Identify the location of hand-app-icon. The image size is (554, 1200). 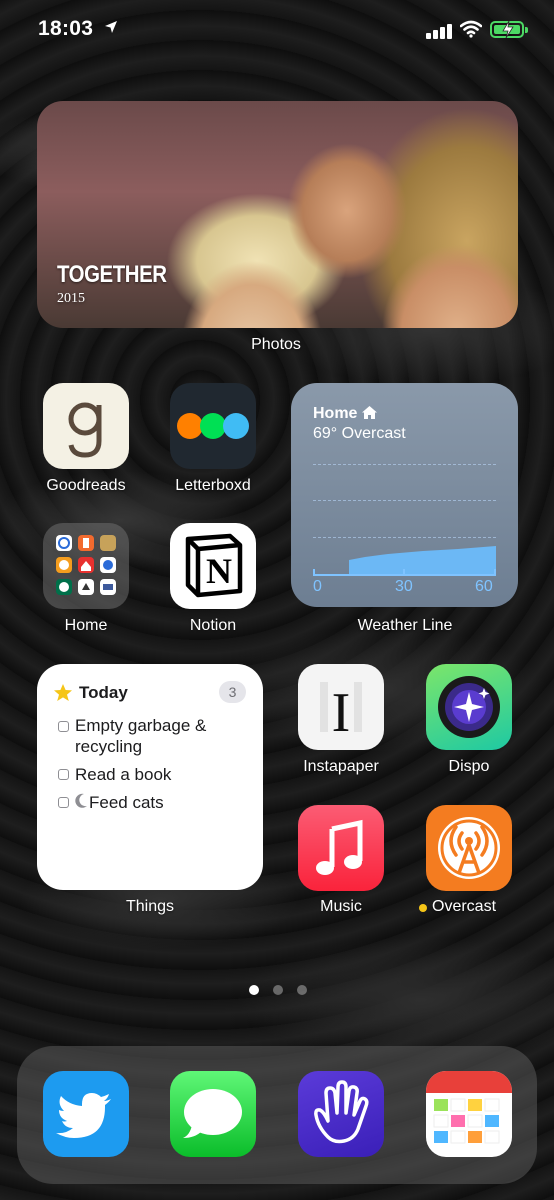
(341, 1114).